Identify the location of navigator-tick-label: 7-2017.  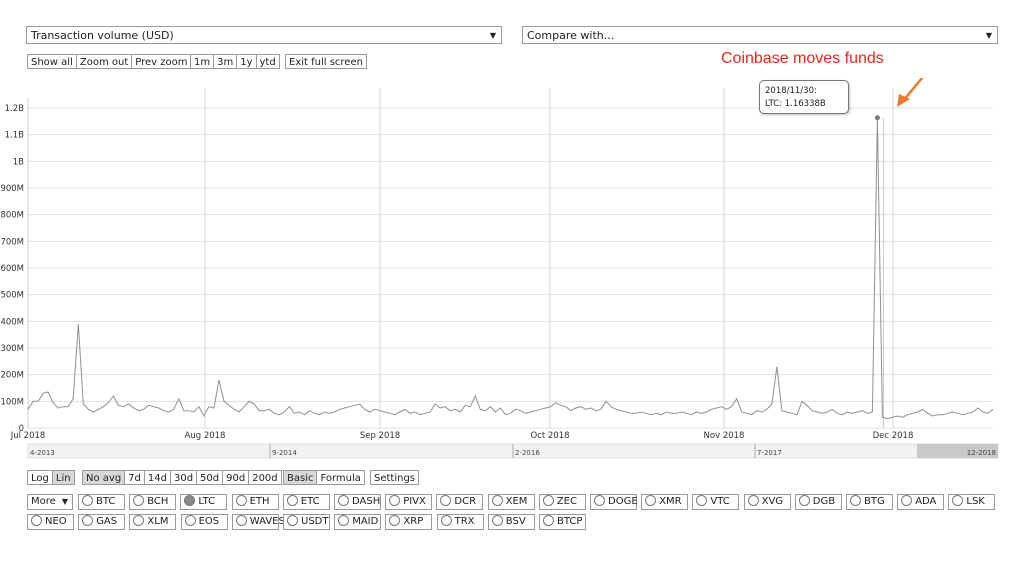
(769, 453).